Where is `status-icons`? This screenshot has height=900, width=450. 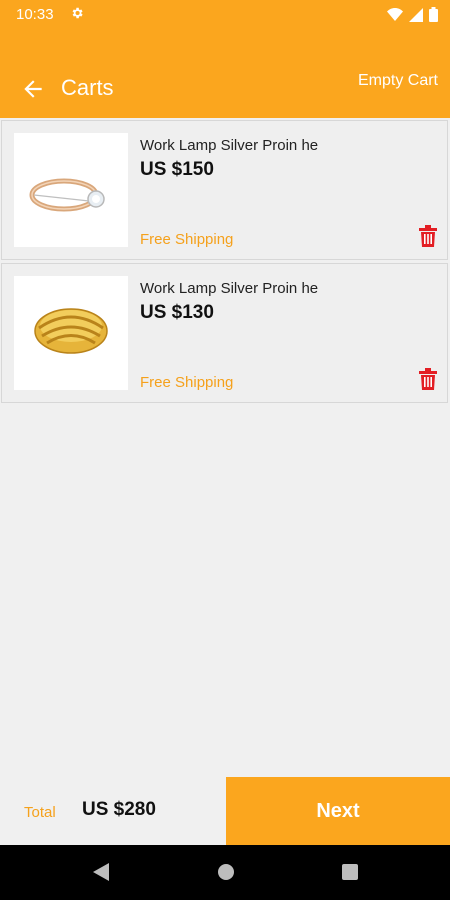
status-icons is located at coordinates (412, 14).